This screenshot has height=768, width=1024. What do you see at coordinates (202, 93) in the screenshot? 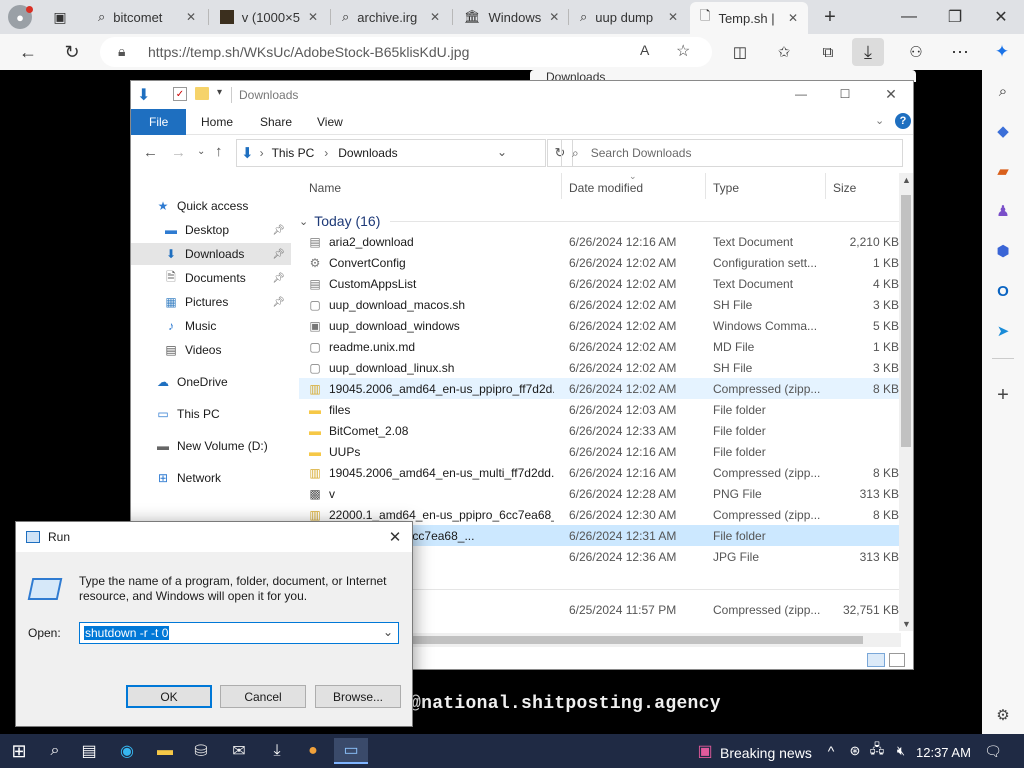
I see `new-folder-icon` at bounding box center [202, 93].